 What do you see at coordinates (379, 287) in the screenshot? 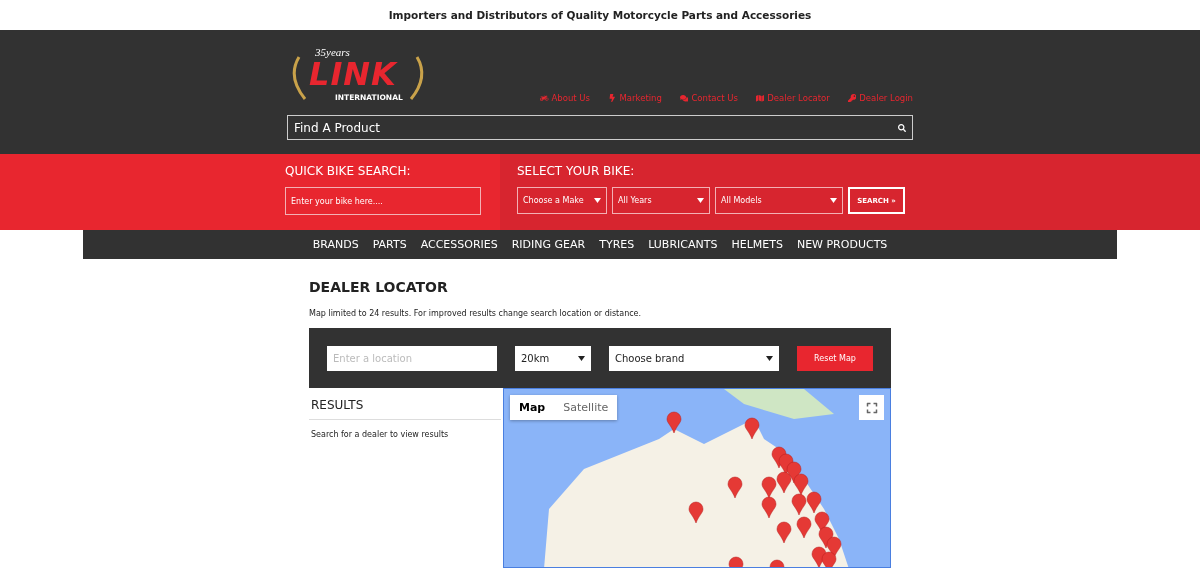
I see `page-title: DEALER LOCATOR` at bounding box center [379, 287].